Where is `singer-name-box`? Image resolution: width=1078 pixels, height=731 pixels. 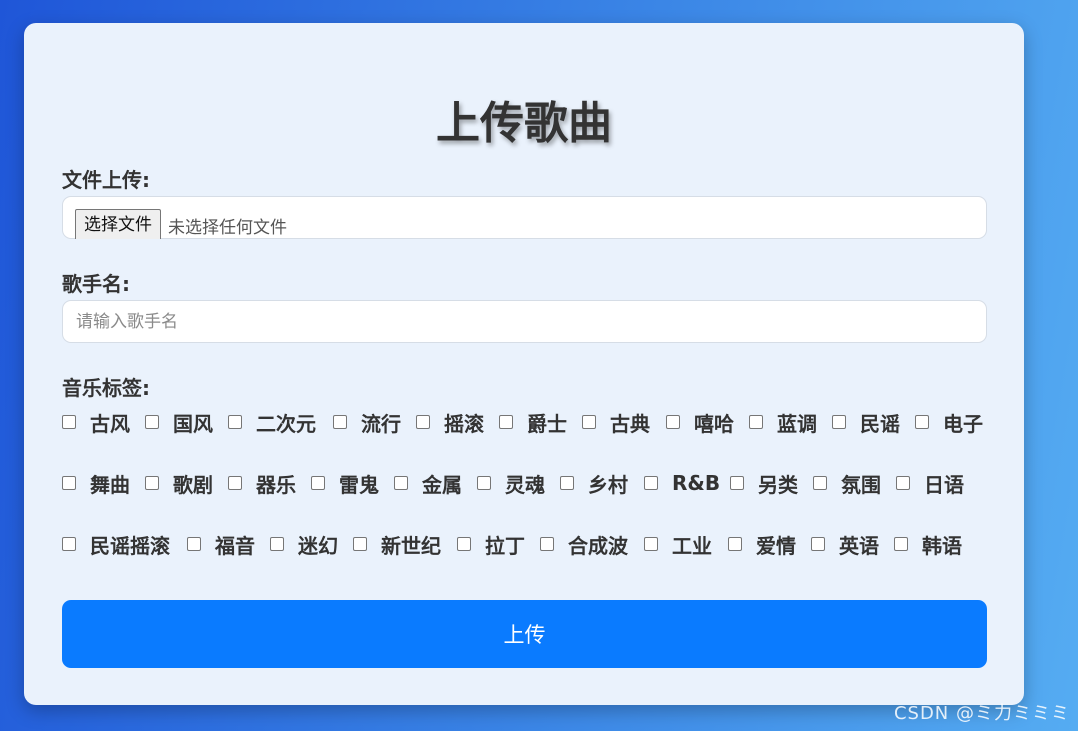
singer-name-box is located at coordinates (524, 321).